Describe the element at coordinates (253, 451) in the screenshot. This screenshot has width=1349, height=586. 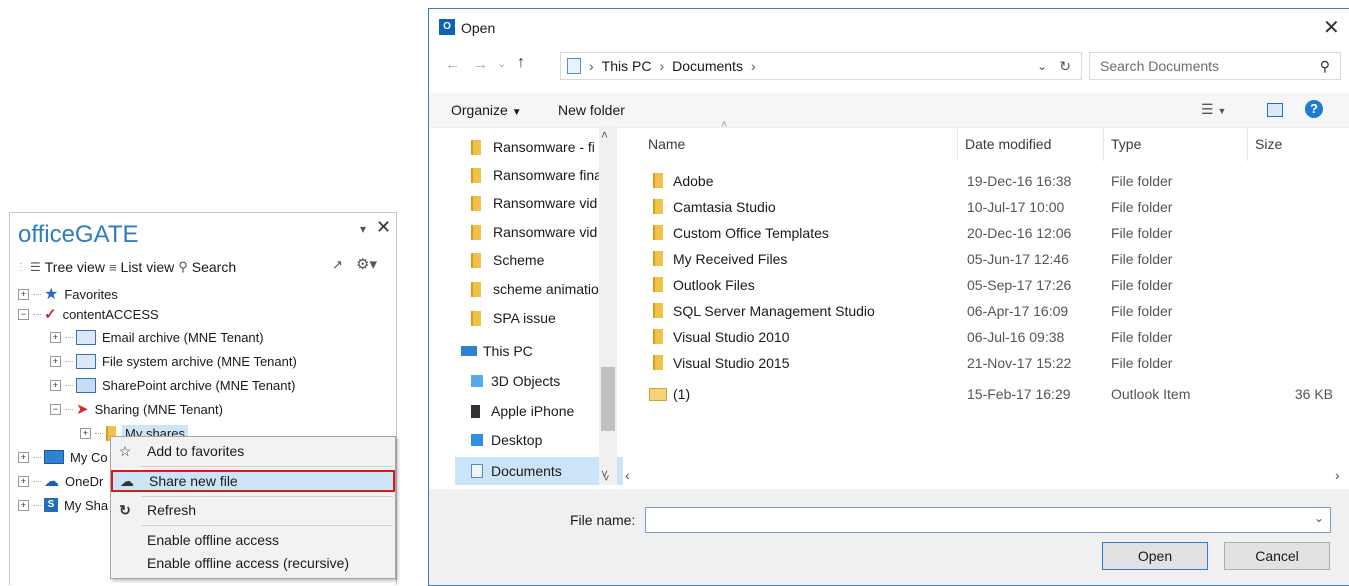
I see `menu-item-add-to-favorites: ☆ Add to favorites` at that location.